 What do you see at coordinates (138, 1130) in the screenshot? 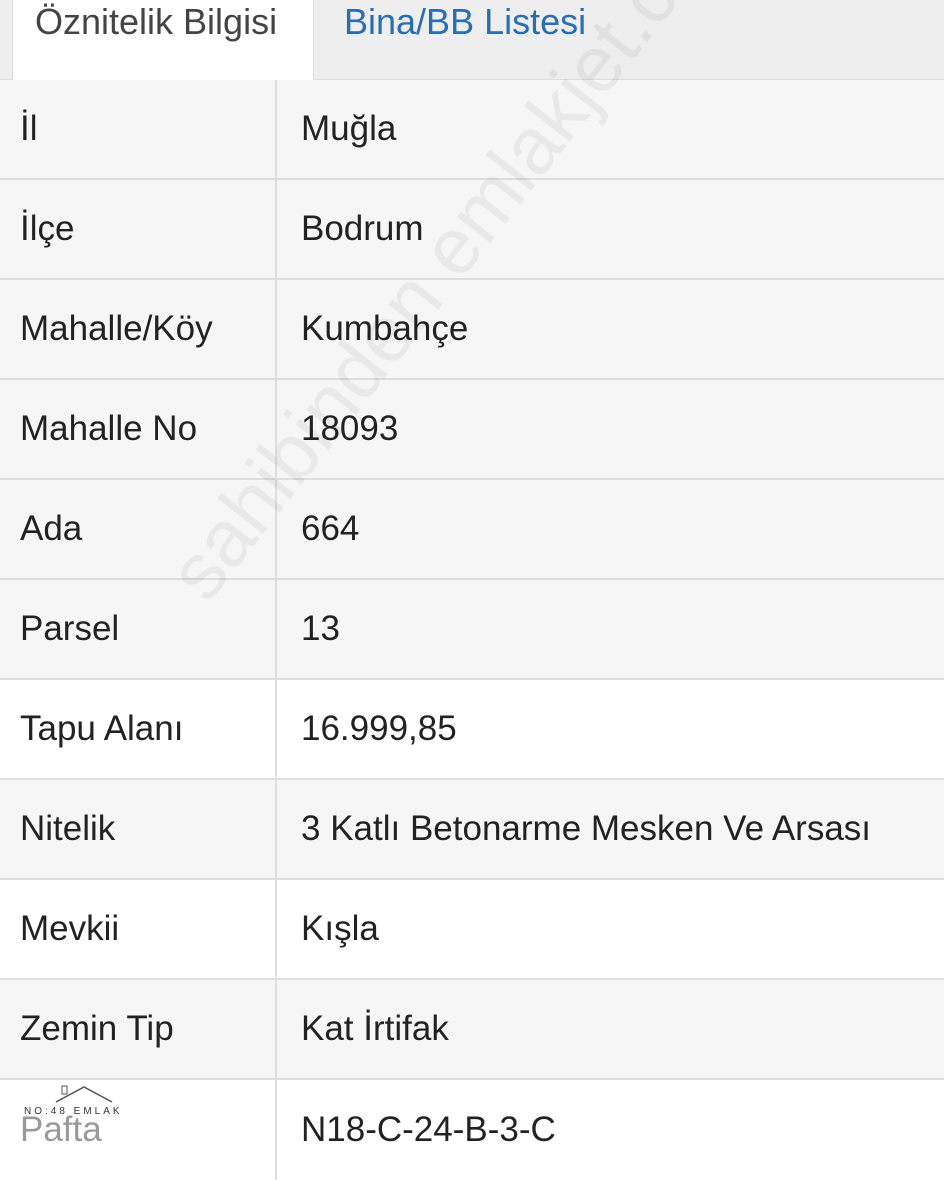
I see `row-label: Pafta` at bounding box center [138, 1130].